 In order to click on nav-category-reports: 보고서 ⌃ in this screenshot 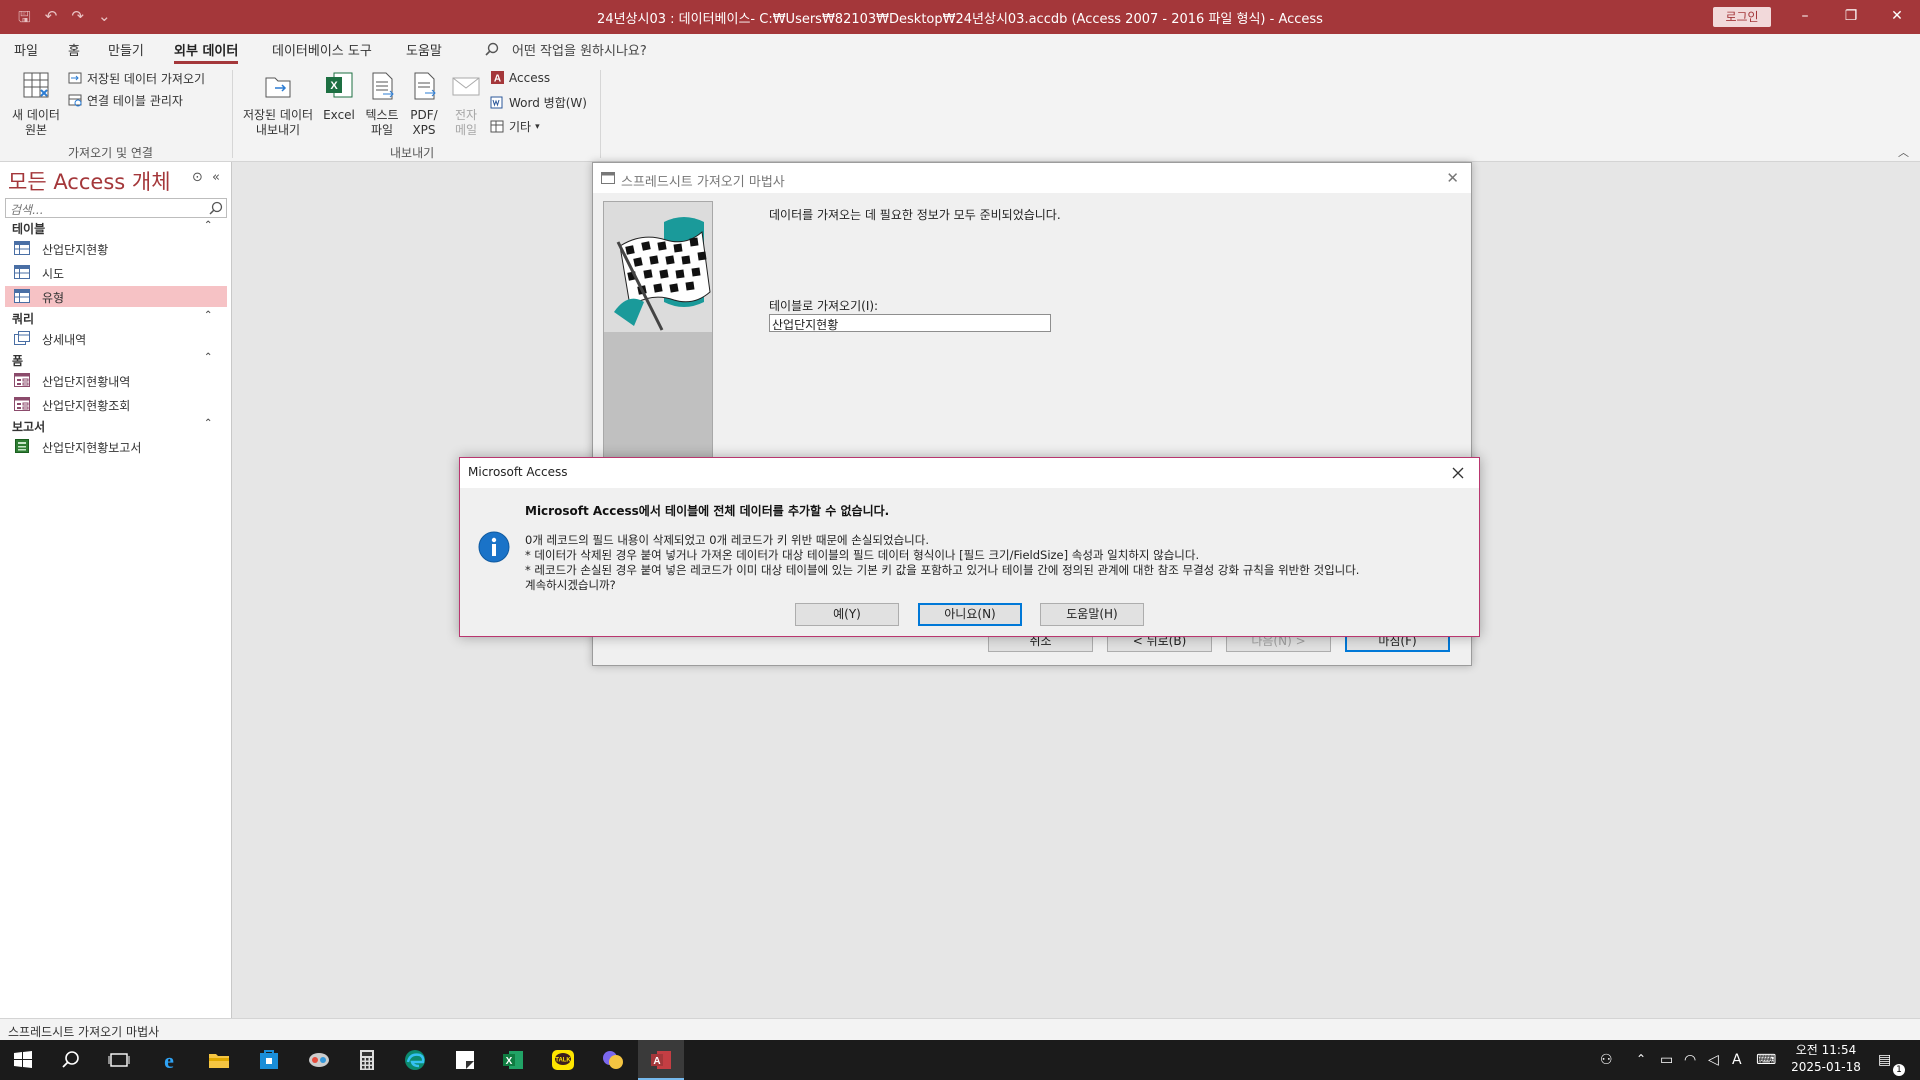, I will do `click(112, 426)`.